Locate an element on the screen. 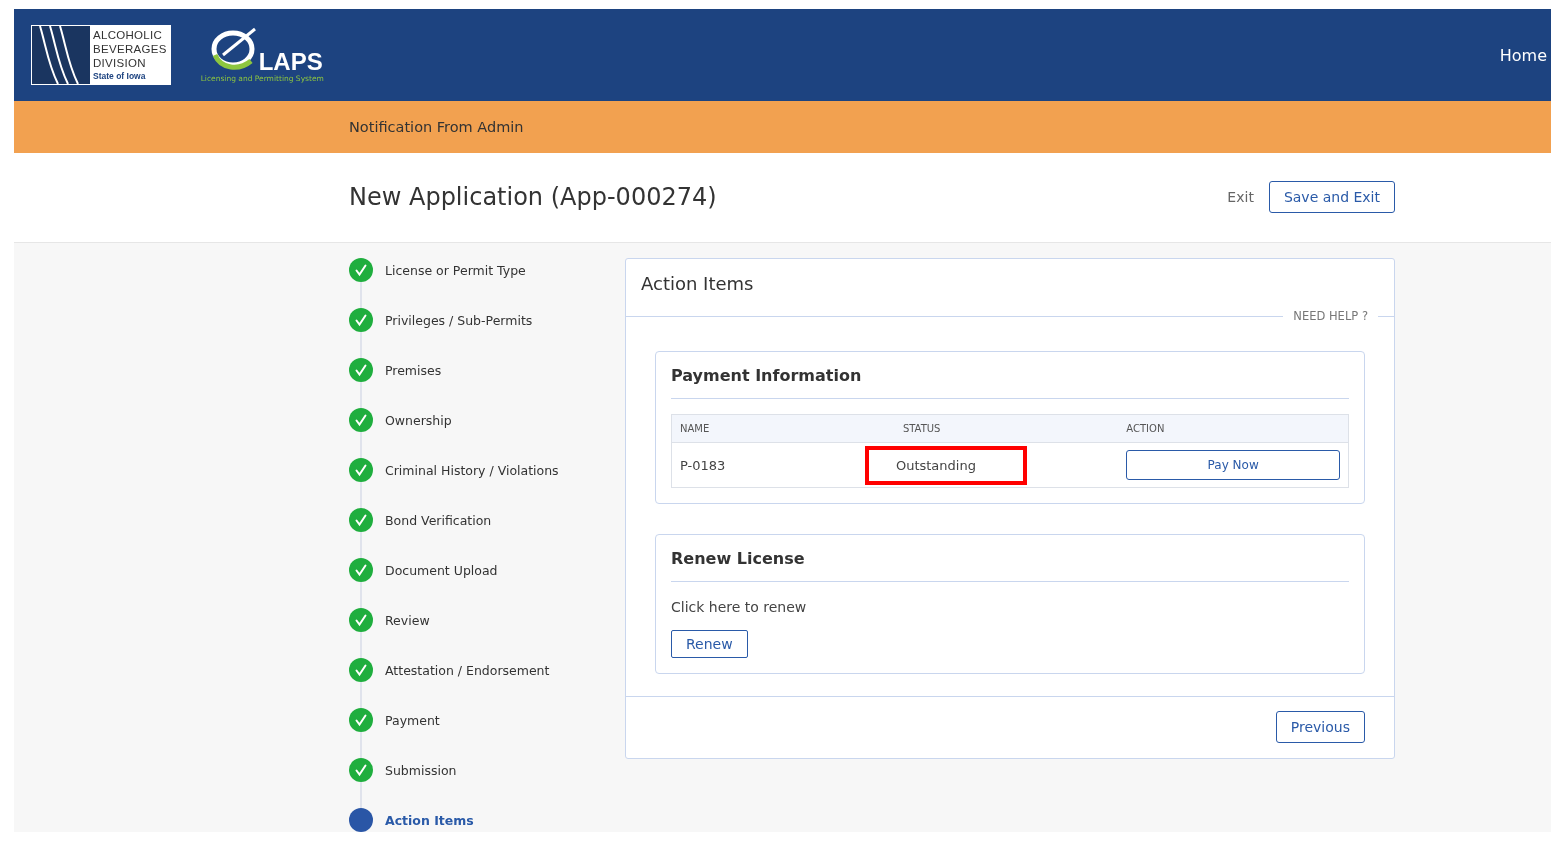 Image resolution: width=1553 pixels, height=841 pixels. panel-title: Action Items is located at coordinates (697, 283).